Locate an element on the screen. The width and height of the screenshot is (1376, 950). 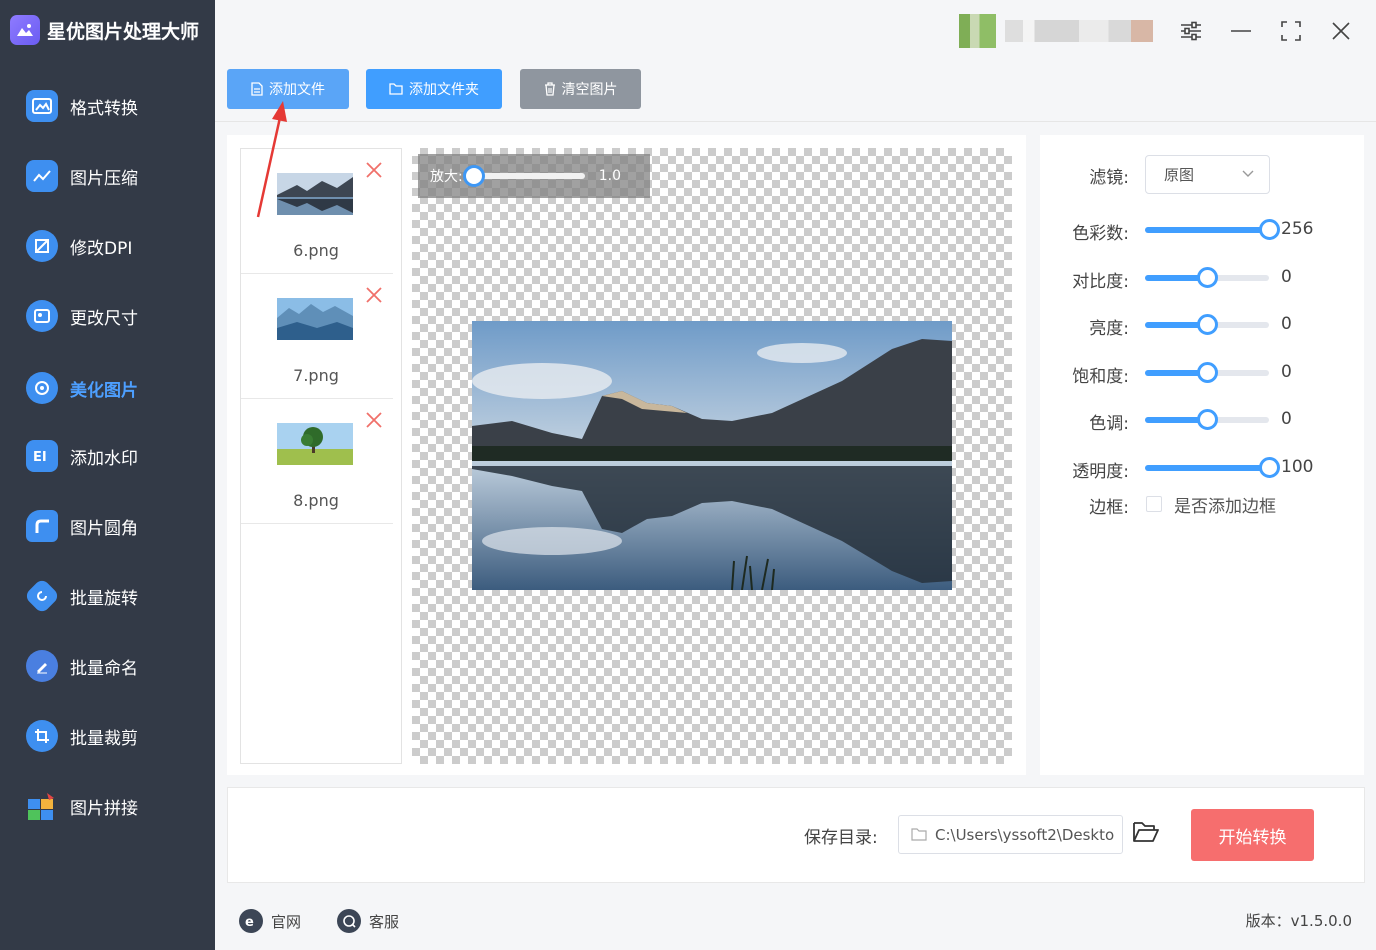
sidebar-item-crop: 批量裁剪 is located at coordinates (107, 736).